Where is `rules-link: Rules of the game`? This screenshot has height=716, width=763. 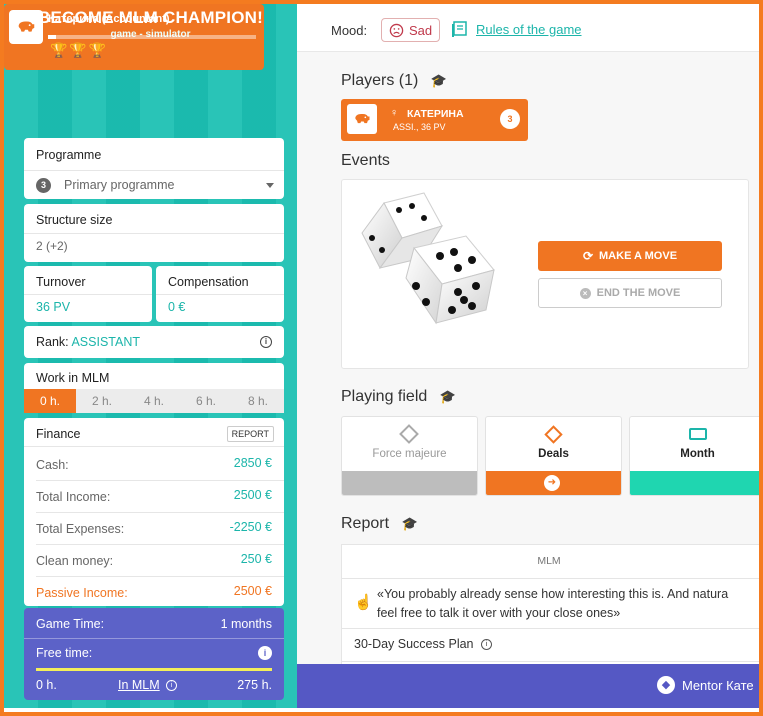 rules-link: Rules of the game is located at coordinates (516, 29).